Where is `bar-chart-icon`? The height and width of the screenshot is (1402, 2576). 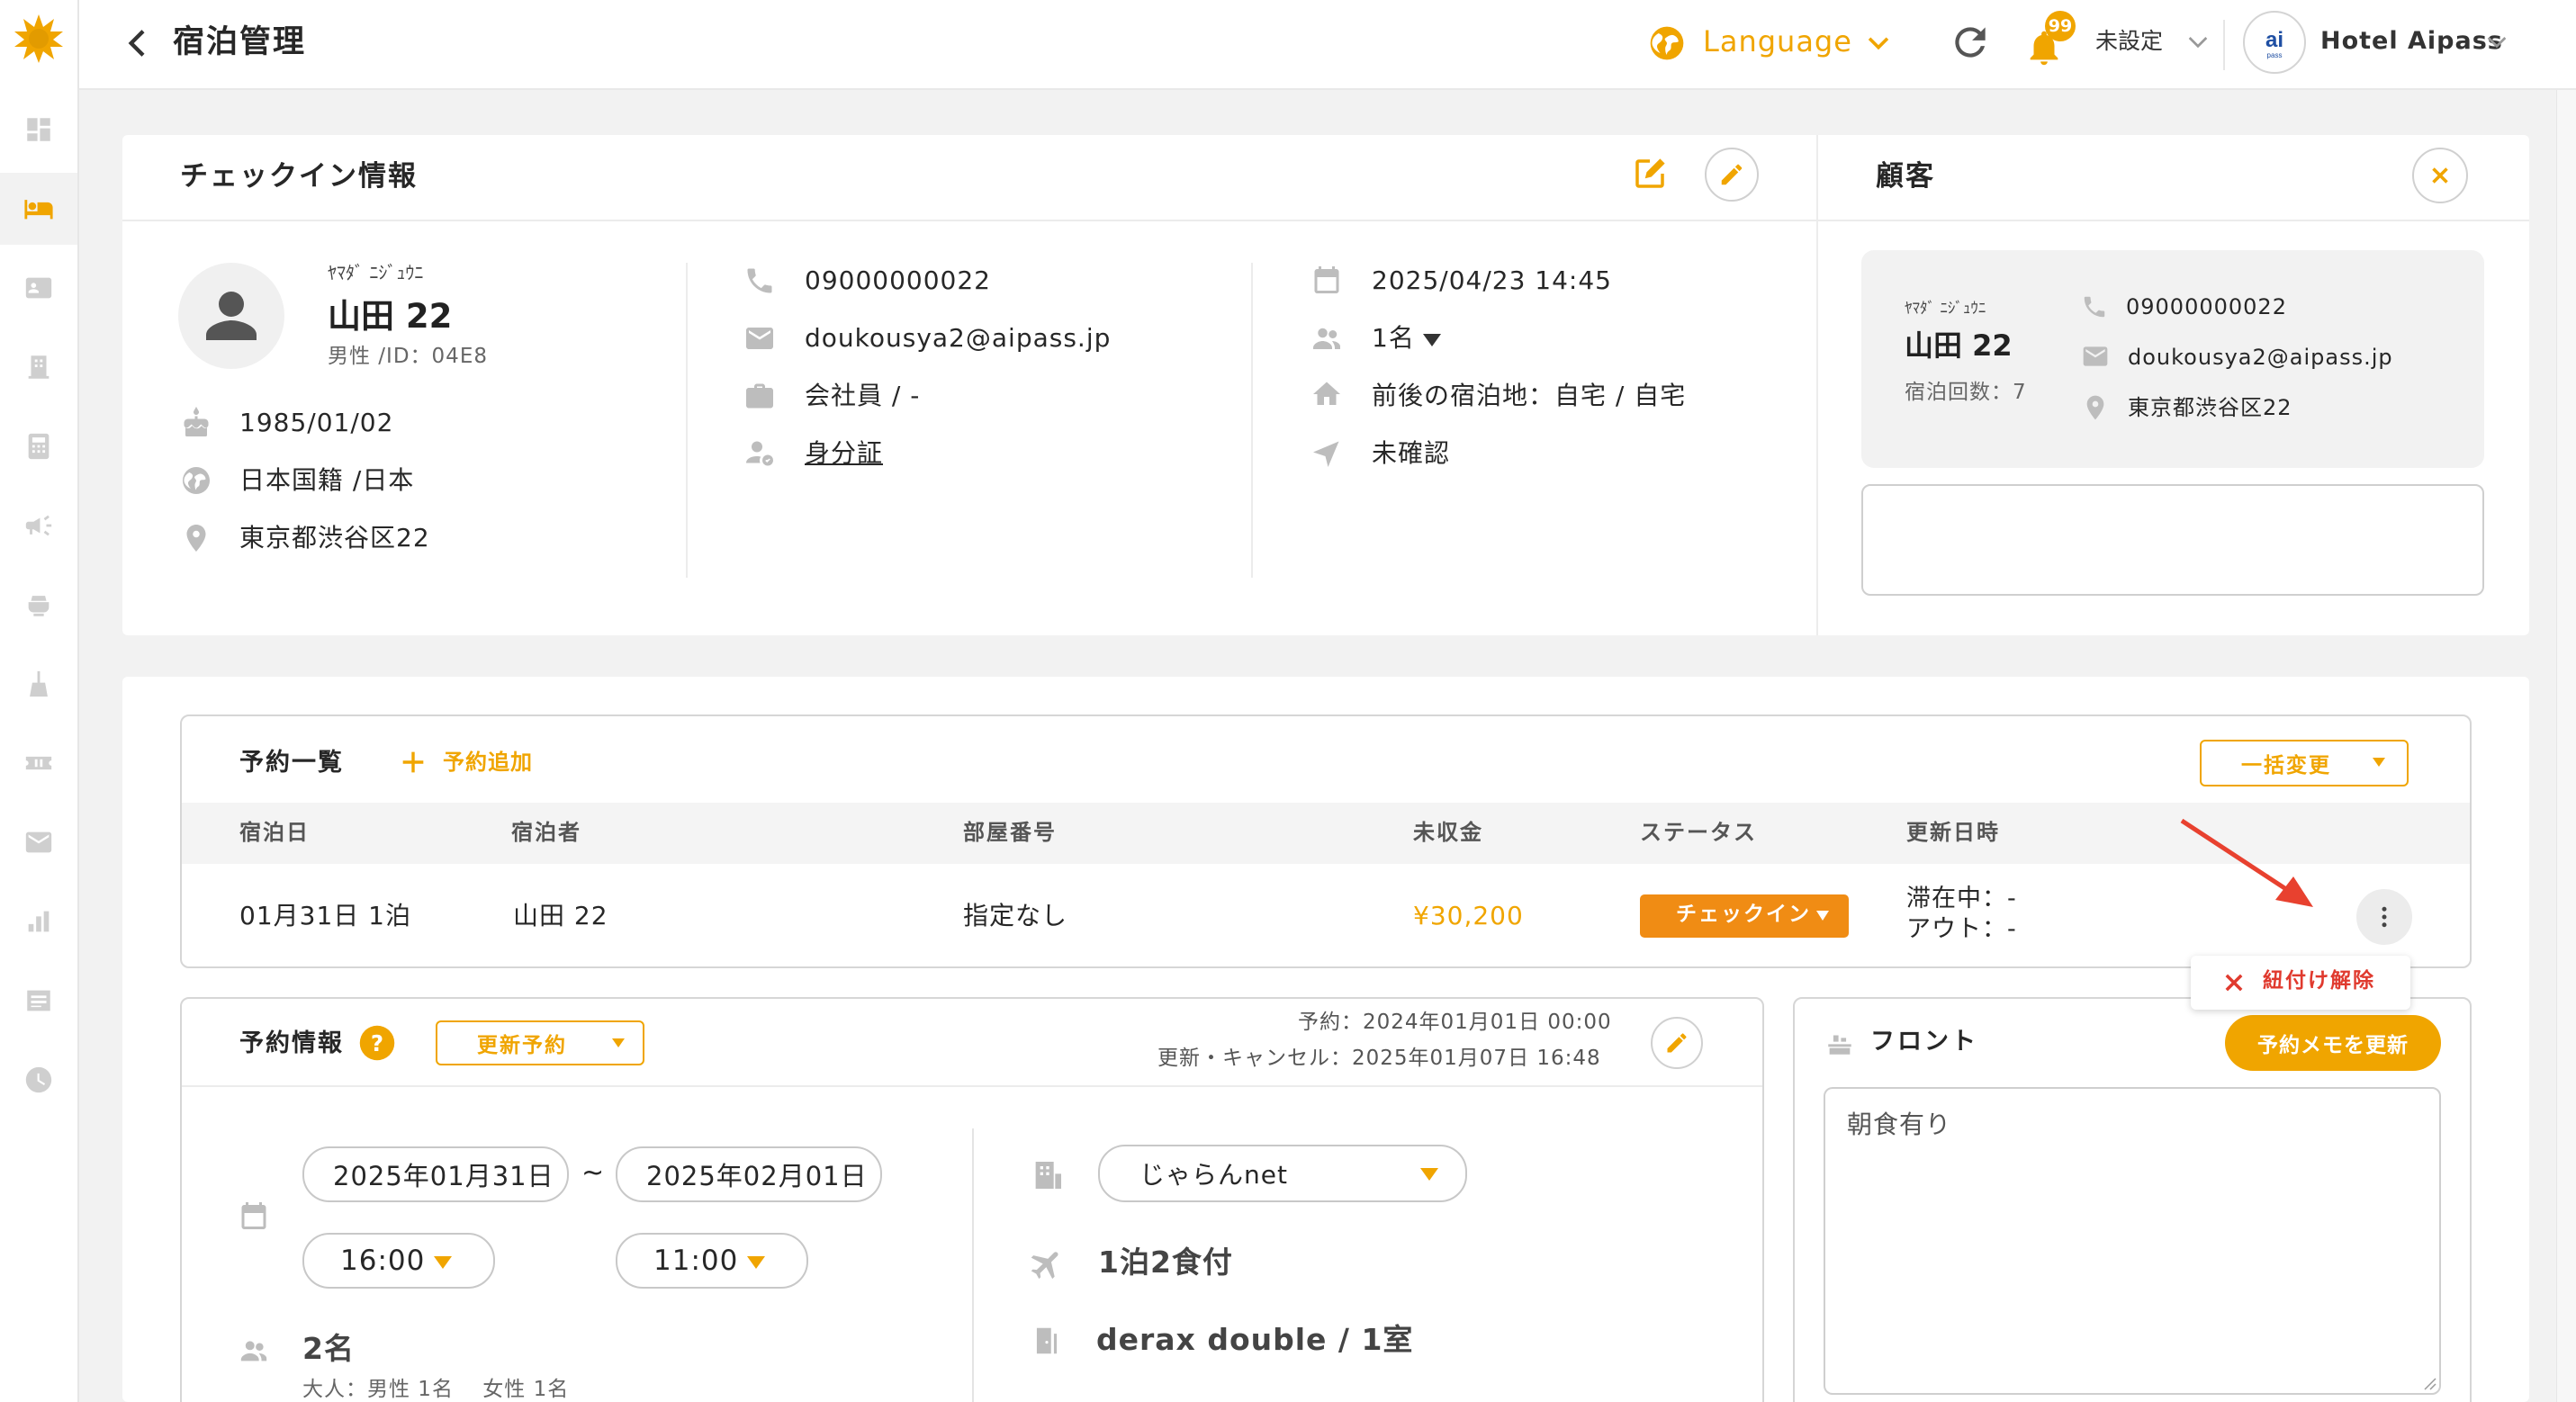 bar-chart-icon is located at coordinates (39, 921).